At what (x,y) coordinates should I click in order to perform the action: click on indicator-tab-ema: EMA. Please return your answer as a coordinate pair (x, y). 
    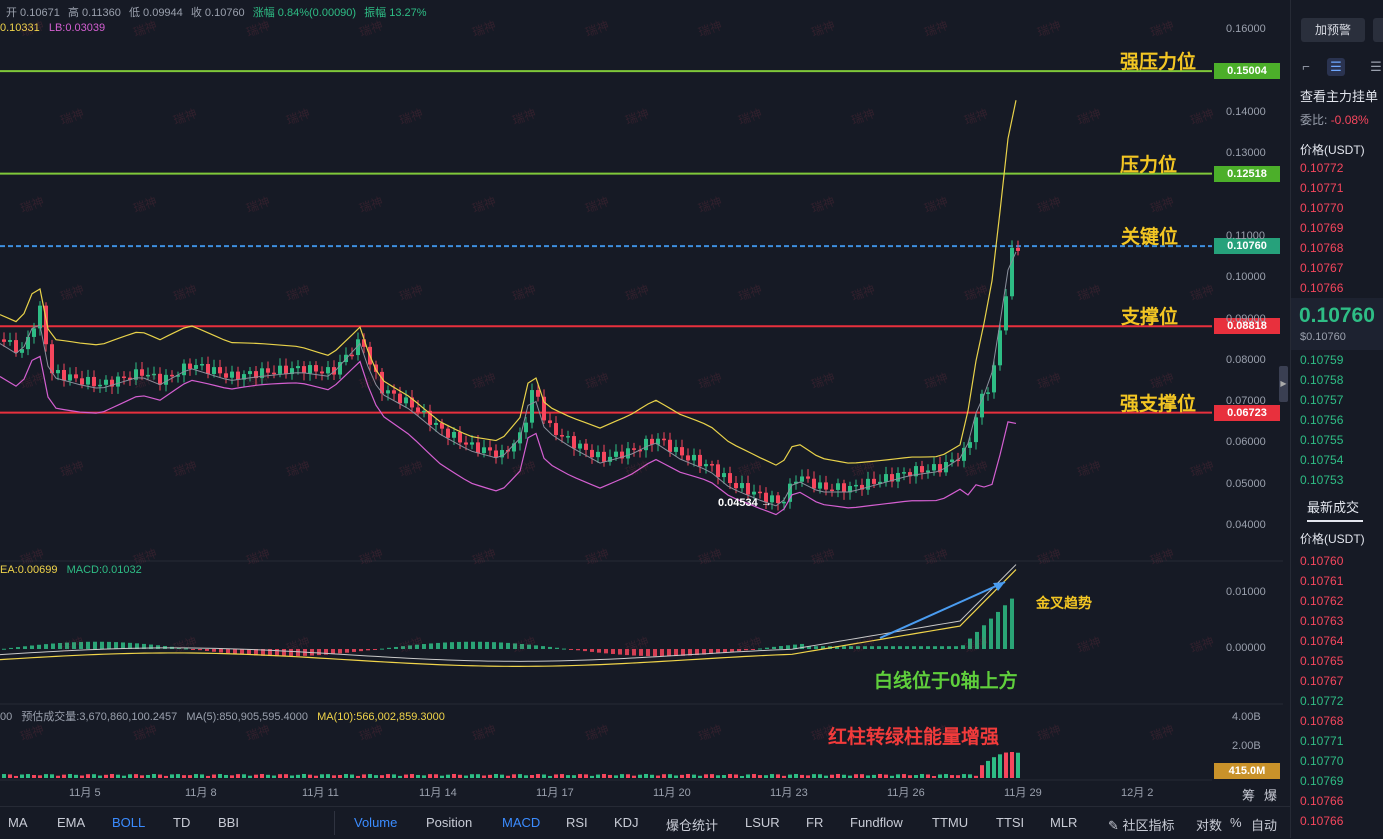
    Looking at the image, I should click on (71, 822).